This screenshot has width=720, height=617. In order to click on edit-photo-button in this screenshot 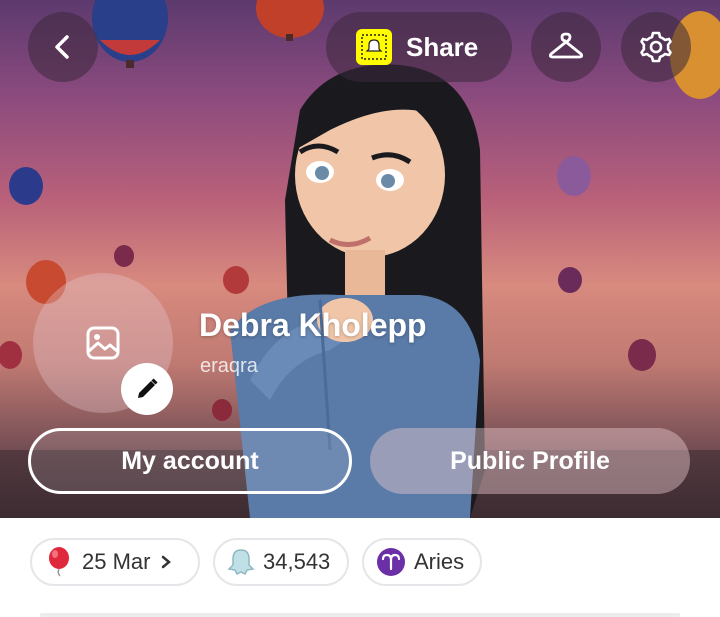, I will do `click(147, 389)`.